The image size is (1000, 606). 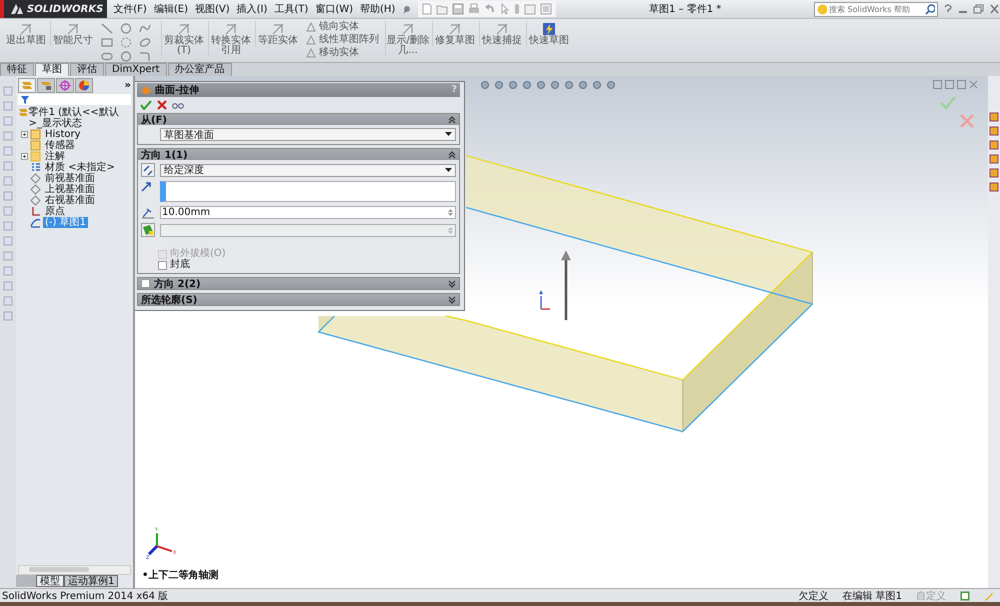 I want to click on line-icon, so click(x=107, y=28).